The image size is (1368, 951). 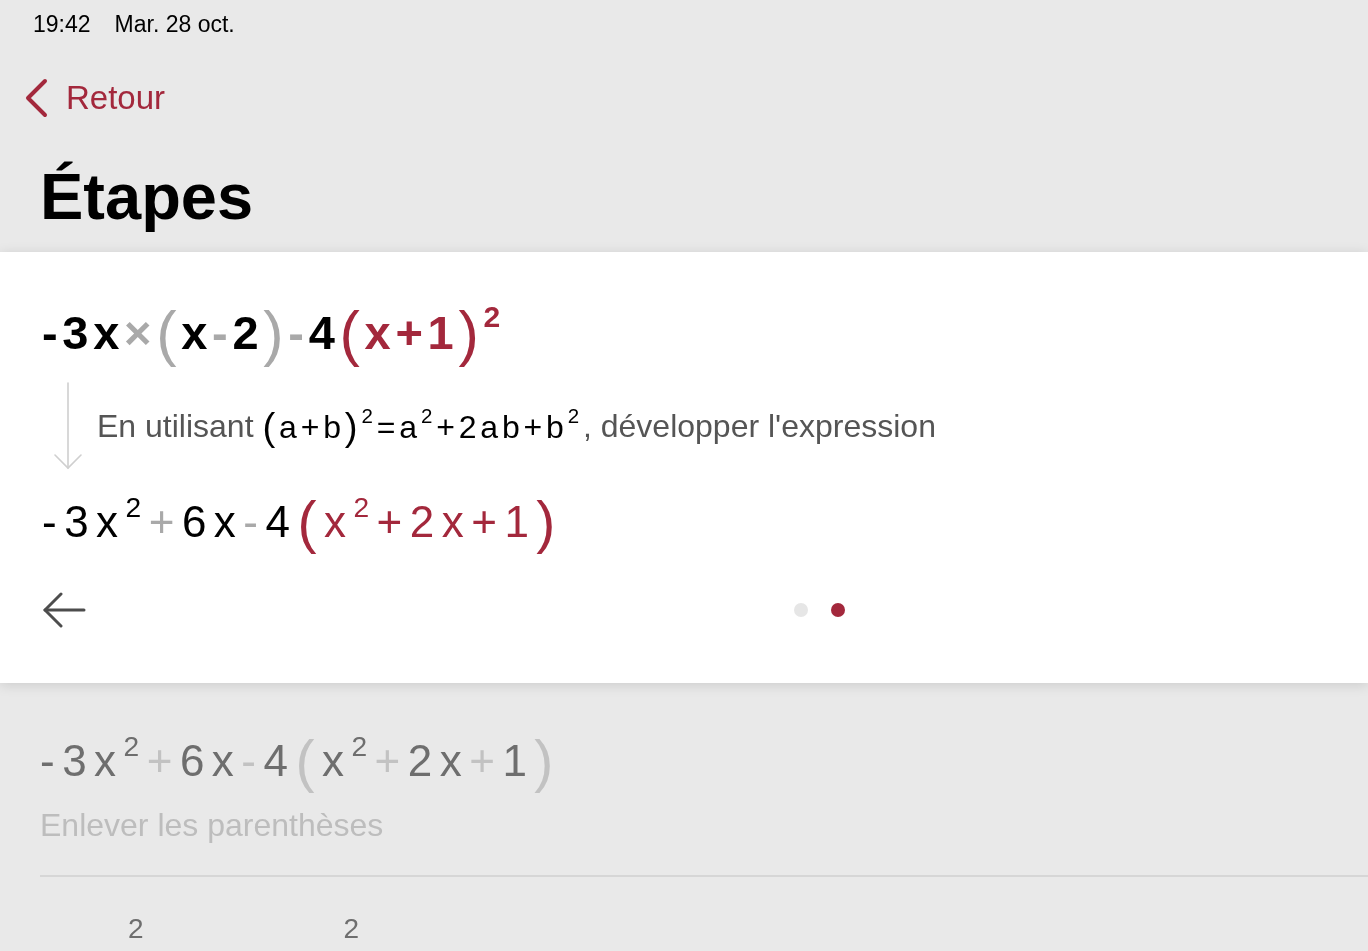 I want to click on status-date: Mar. 28 oct., so click(x=174, y=24).